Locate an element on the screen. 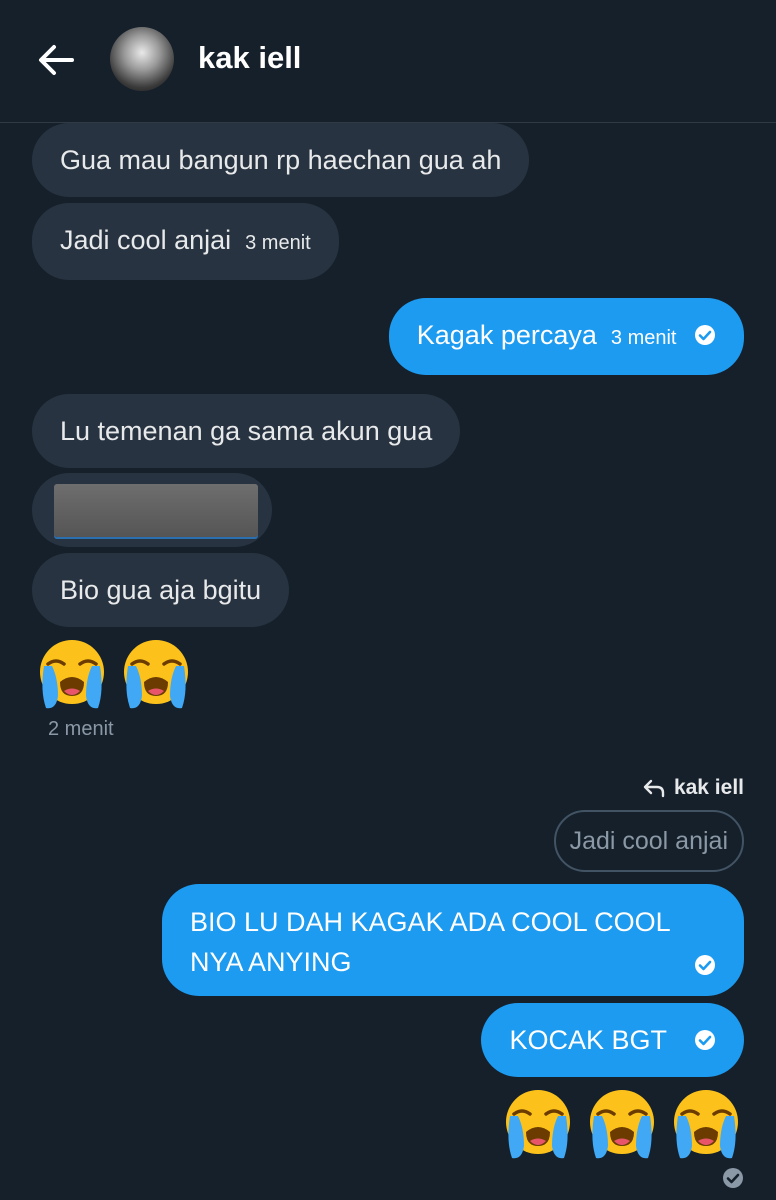 Image resolution: width=776 pixels, height=1200 pixels. reply-to-name: kak iell is located at coordinates (708, 787).